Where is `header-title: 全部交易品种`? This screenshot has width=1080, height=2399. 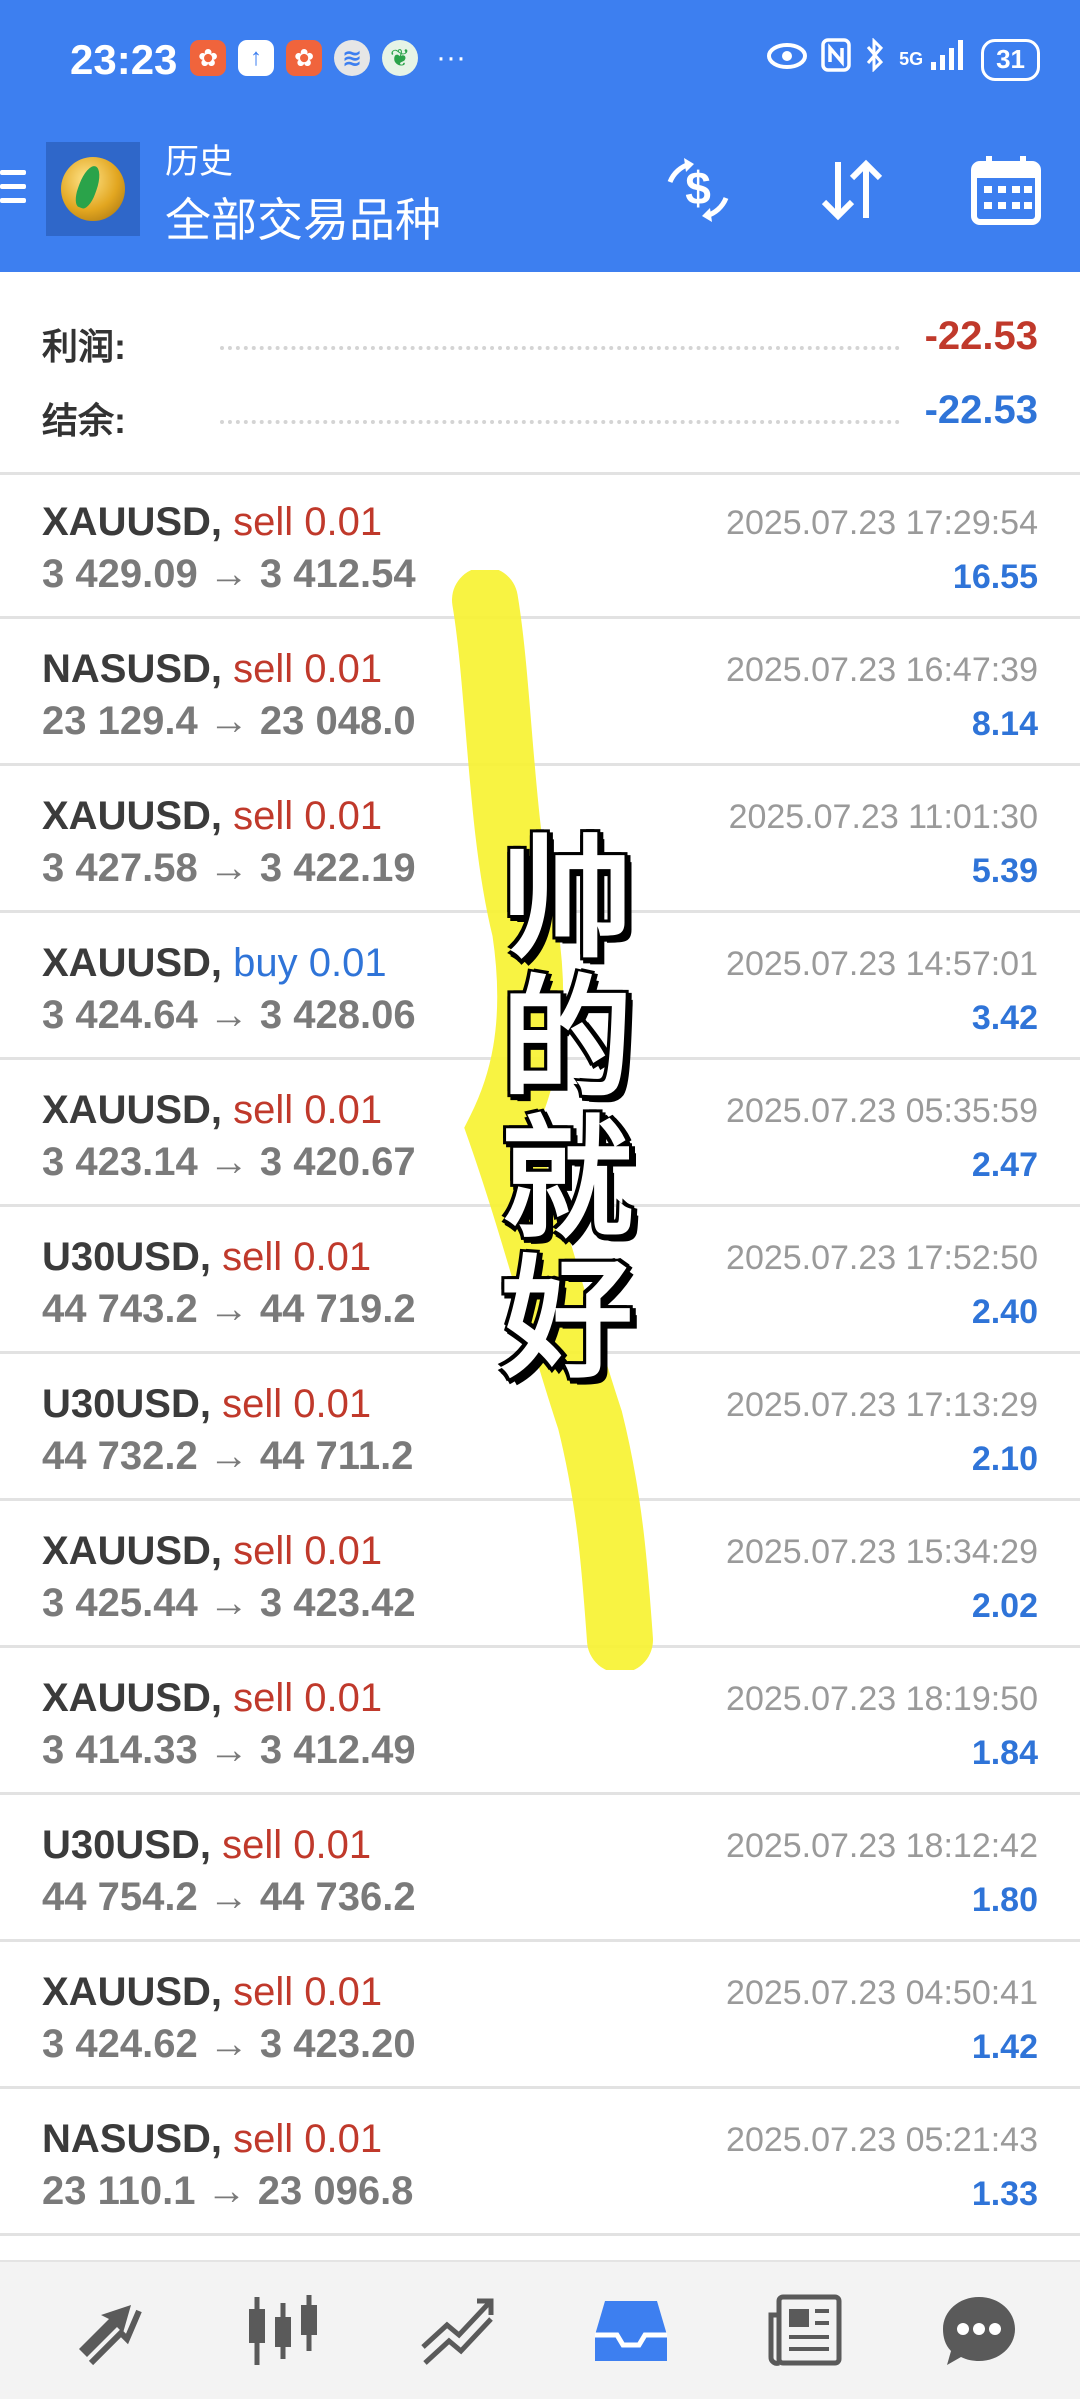 header-title: 全部交易品种 is located at coordinates (303, 217).